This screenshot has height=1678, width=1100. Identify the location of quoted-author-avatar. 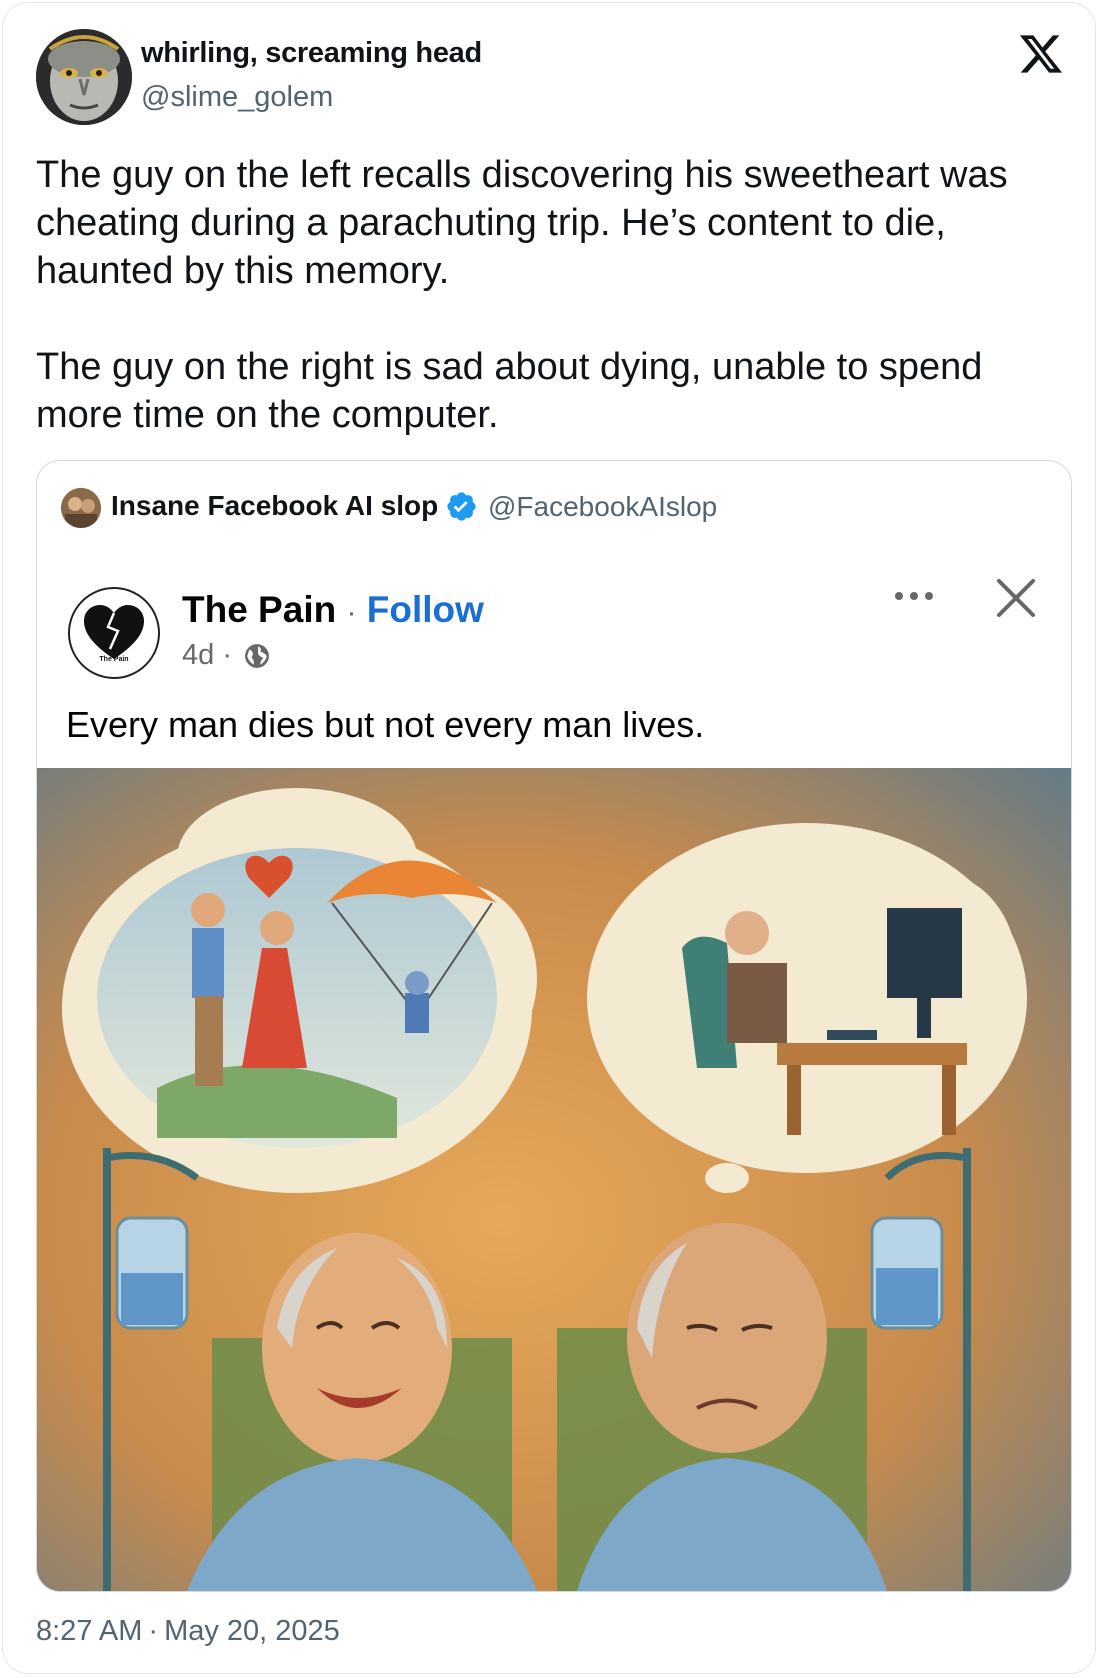
(81, 508).